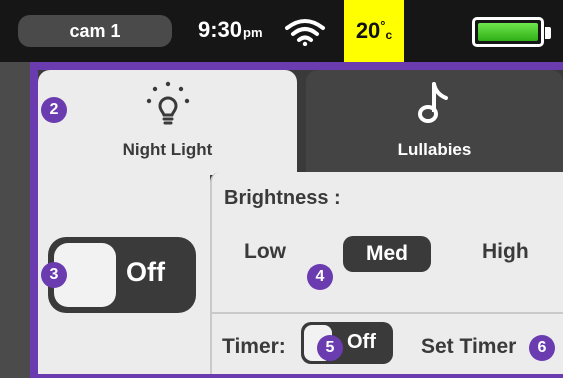 Image resolution: width=563 pixels, height=378 pixels. I want to click on wifi-icon, so click(305, 32).